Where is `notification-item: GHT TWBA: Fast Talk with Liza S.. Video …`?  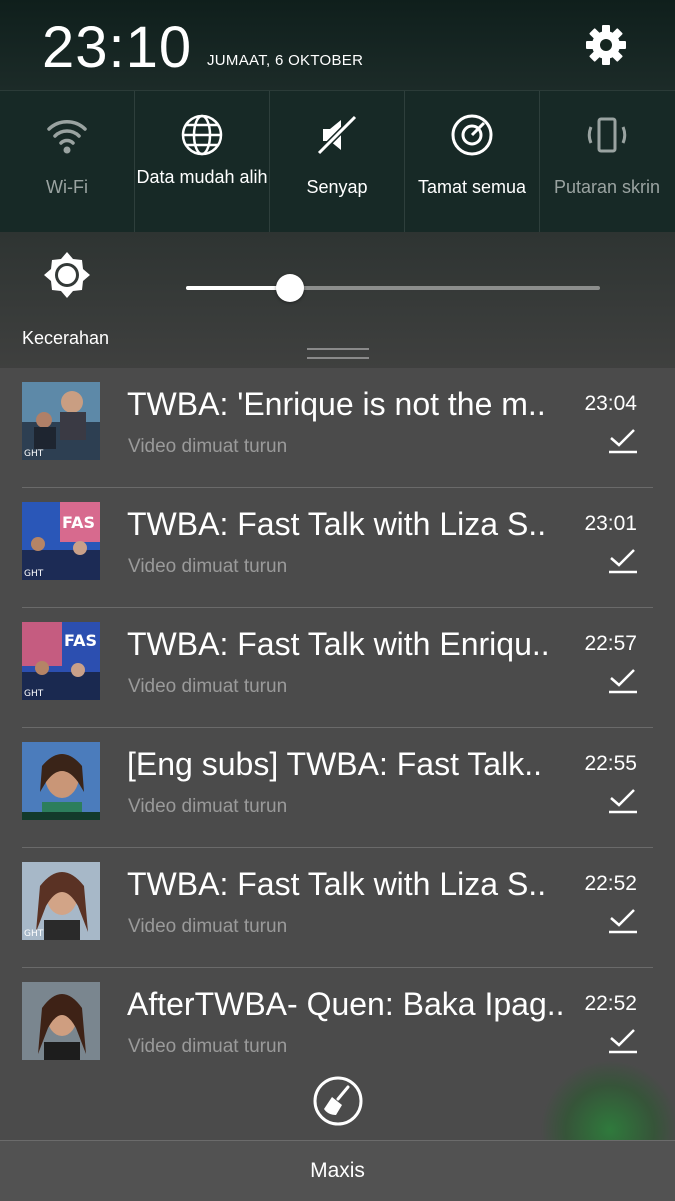 notification-item: GHT TWBA: Fast Talk with Liza S.. Video … is located at coordinates (337, 908).